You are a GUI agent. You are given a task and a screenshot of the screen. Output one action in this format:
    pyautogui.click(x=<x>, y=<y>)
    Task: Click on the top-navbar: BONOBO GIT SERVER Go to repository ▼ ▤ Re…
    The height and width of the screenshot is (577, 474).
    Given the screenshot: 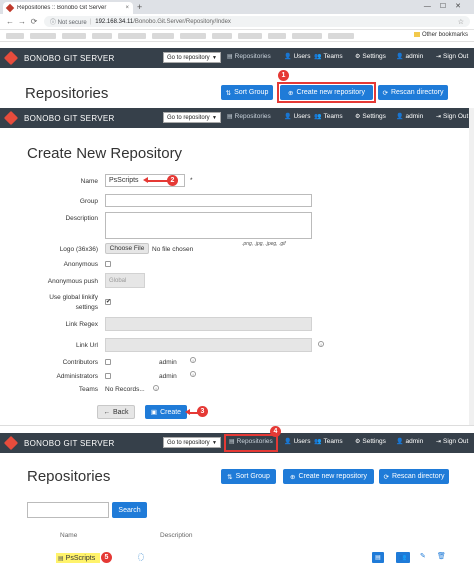 What is the action you would take?
    pyautogui.click(x=237, y=58)
    